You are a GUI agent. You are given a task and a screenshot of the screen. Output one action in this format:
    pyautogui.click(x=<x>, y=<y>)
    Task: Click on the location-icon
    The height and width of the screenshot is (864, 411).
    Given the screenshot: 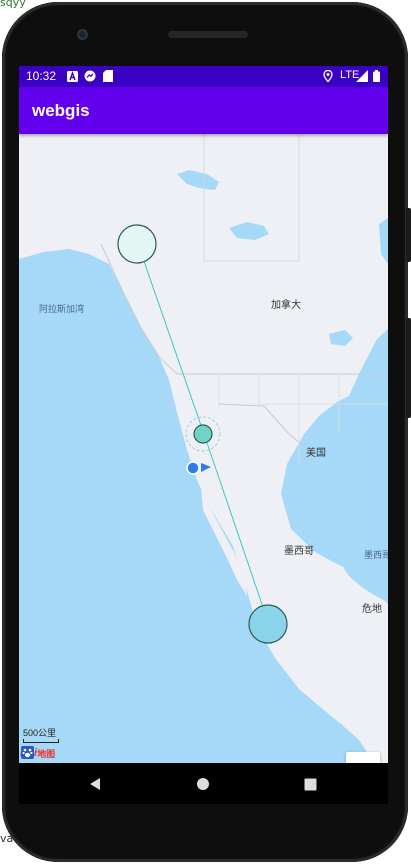 What is the action you would take?
    pyautogui.click(x=328, y=76)
    